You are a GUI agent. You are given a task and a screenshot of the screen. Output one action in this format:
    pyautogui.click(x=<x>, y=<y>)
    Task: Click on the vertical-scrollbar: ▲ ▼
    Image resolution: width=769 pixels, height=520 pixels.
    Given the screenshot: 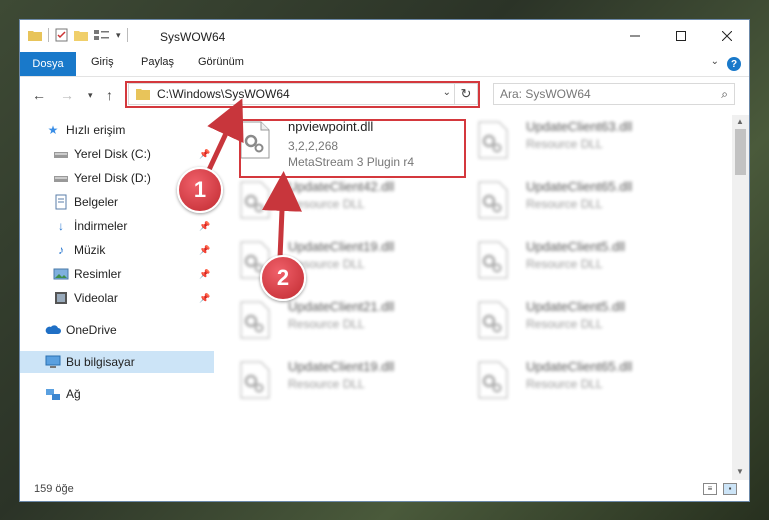 What is the action you would take?
    pyautogui.click(x=740, y=297)
    